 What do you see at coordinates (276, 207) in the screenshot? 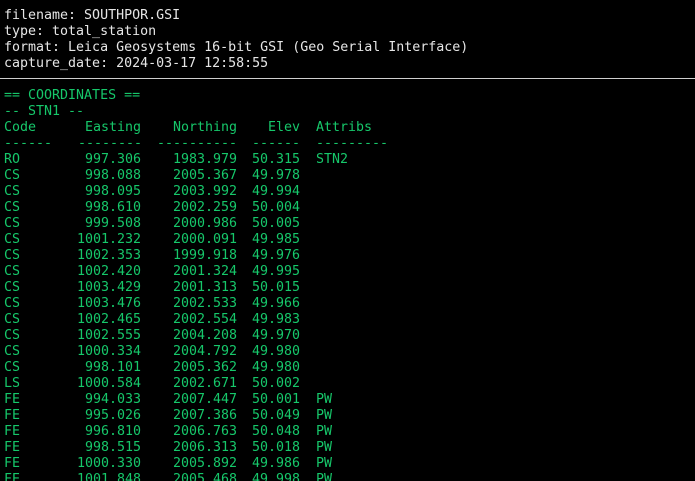
I see `cell-elev: 50.004` at bounding box center [276, 207].